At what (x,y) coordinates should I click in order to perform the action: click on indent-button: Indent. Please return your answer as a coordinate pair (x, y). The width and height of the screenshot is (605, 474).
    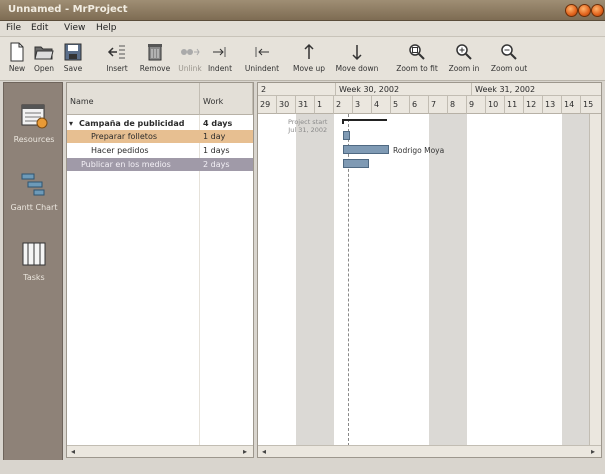
    Looking at the image, I should click on (220, 56).